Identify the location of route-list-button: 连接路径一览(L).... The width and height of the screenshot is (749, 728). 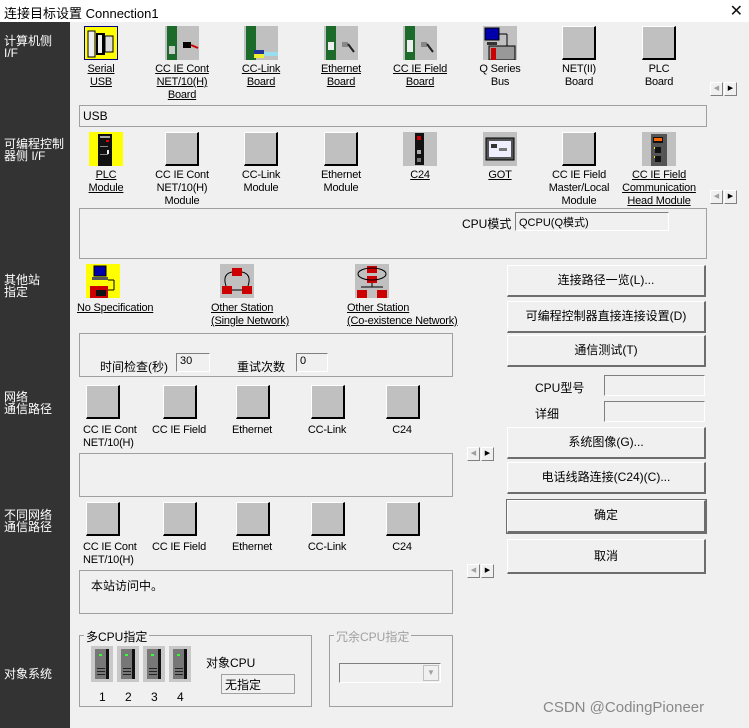
(606, 281).